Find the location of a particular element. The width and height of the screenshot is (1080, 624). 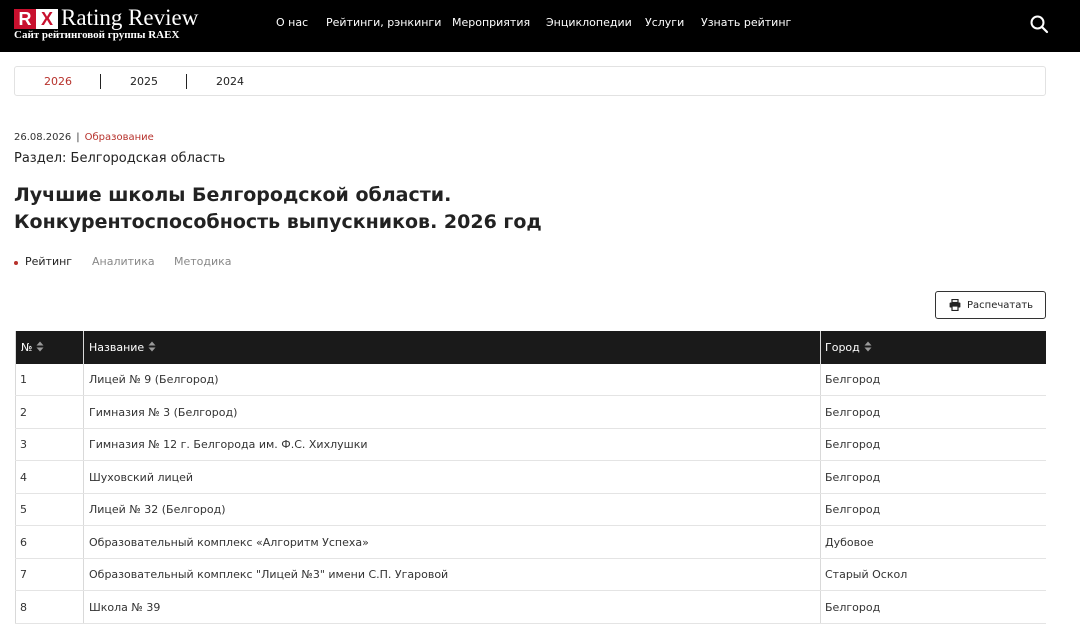

logo-subtitle: Сайт рейтинговой группы RAEX is located at coordinates (97, 35).